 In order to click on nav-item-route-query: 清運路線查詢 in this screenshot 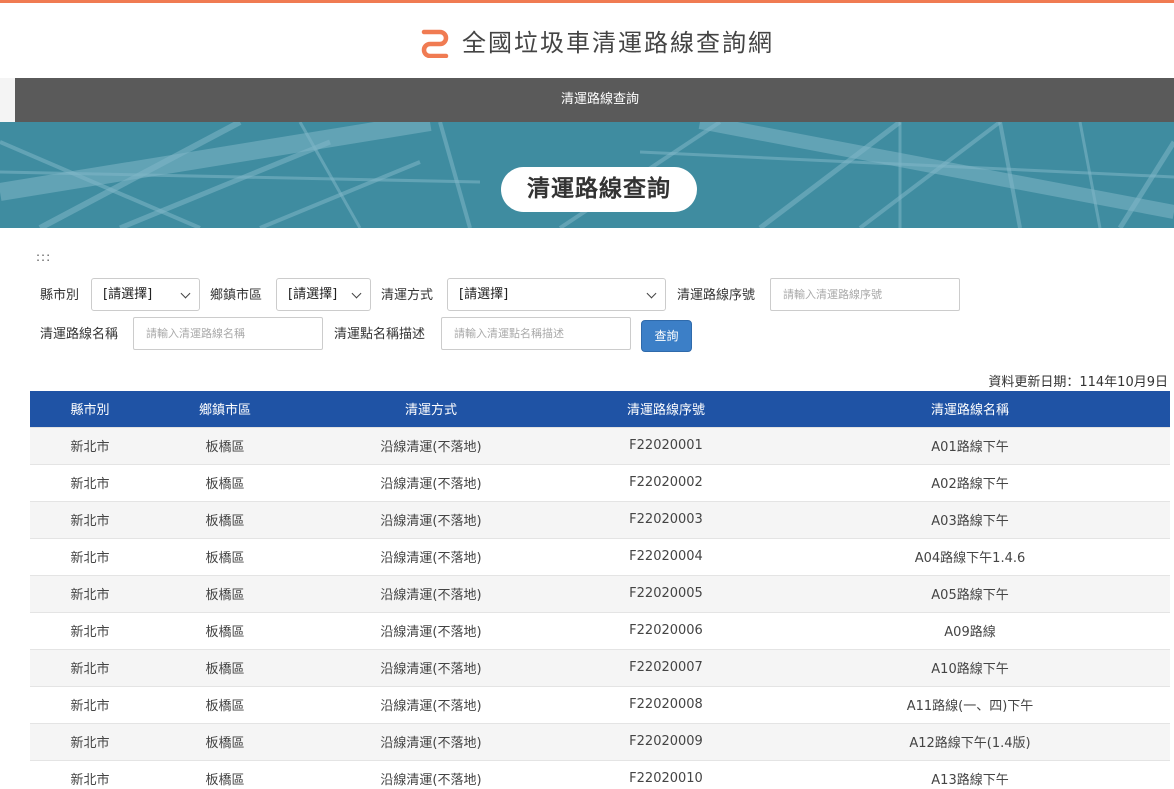, I will do `click(587, 100)`.